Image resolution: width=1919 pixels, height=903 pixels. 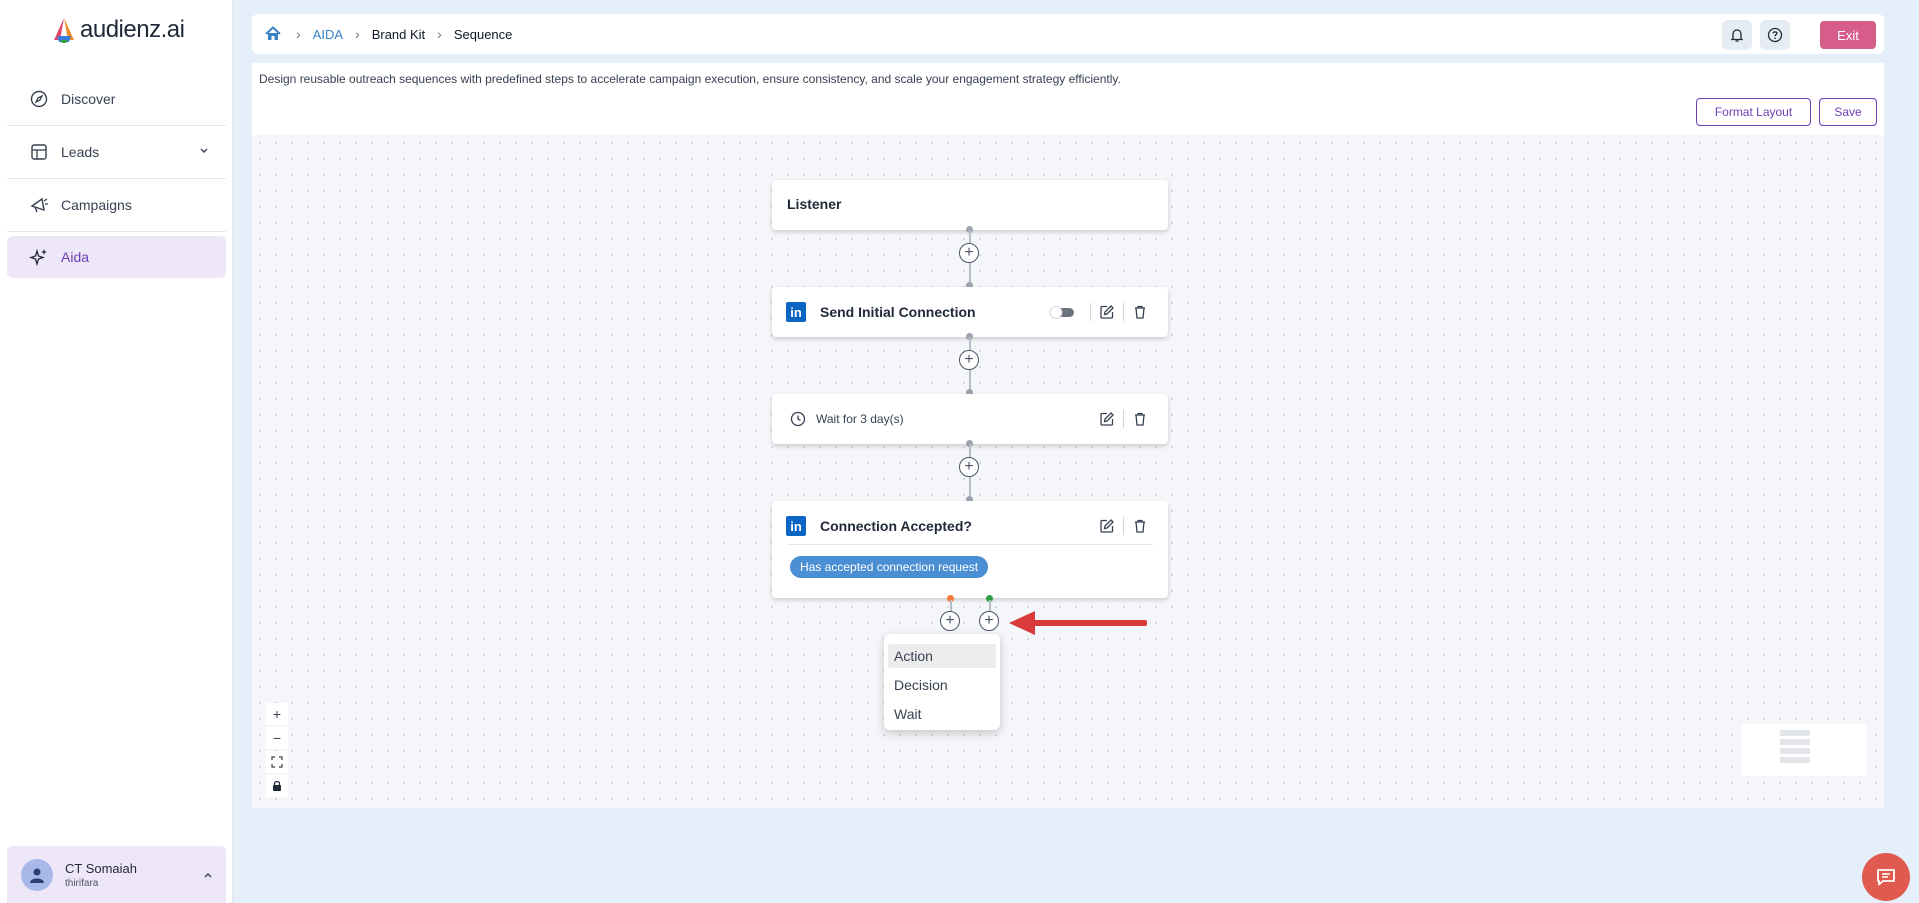 What do you see at coordinates (989, 621) in the screenshot?
I see `add-yes-branch-button: +` at bounding box center [989, 621].